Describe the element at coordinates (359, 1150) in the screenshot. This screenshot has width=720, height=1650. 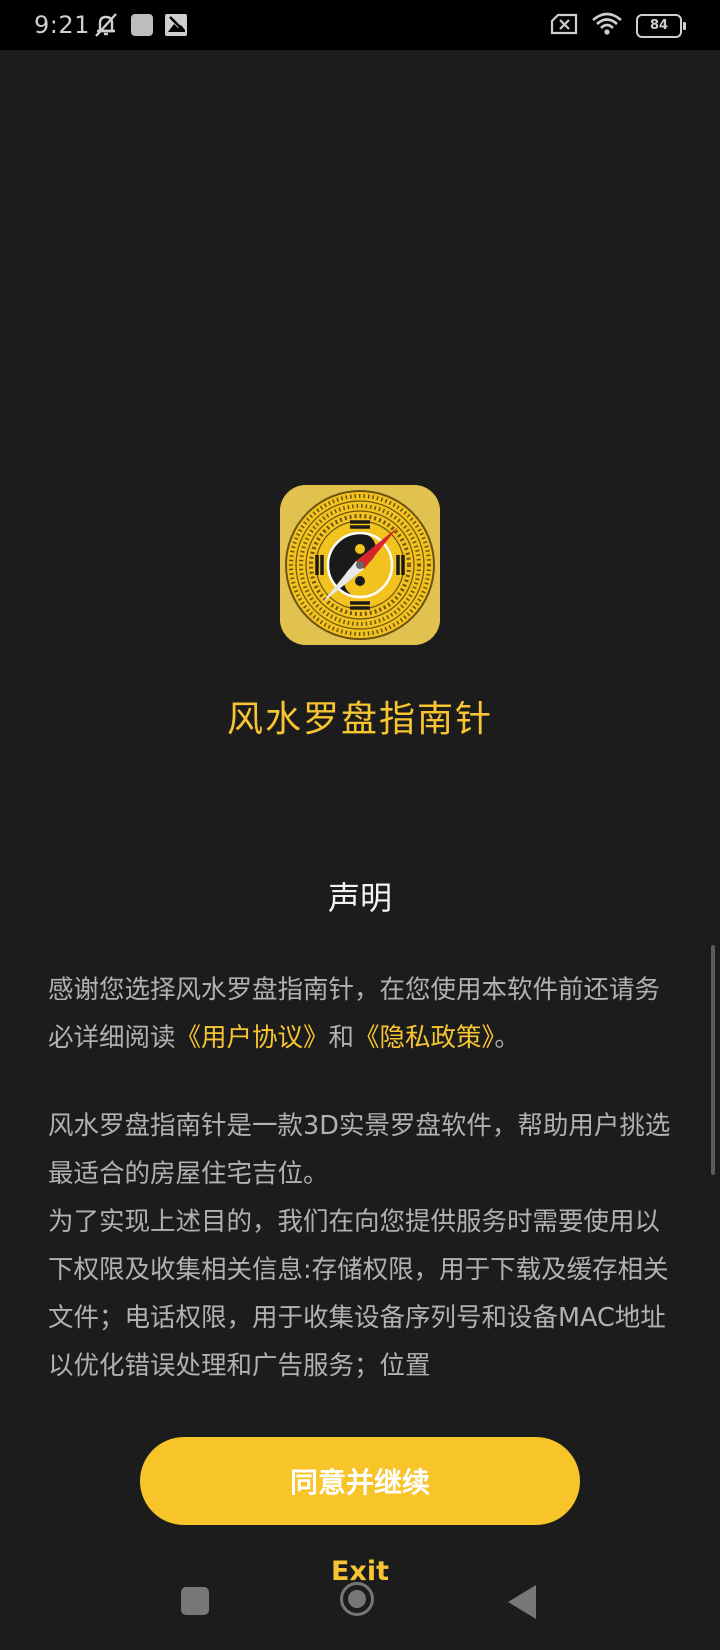
I see `declaration-description: 风水罗盘指南针是一款3D实景罗盘软件，帮助用户挑选最适合的房屋住宅吉位。` at that location.